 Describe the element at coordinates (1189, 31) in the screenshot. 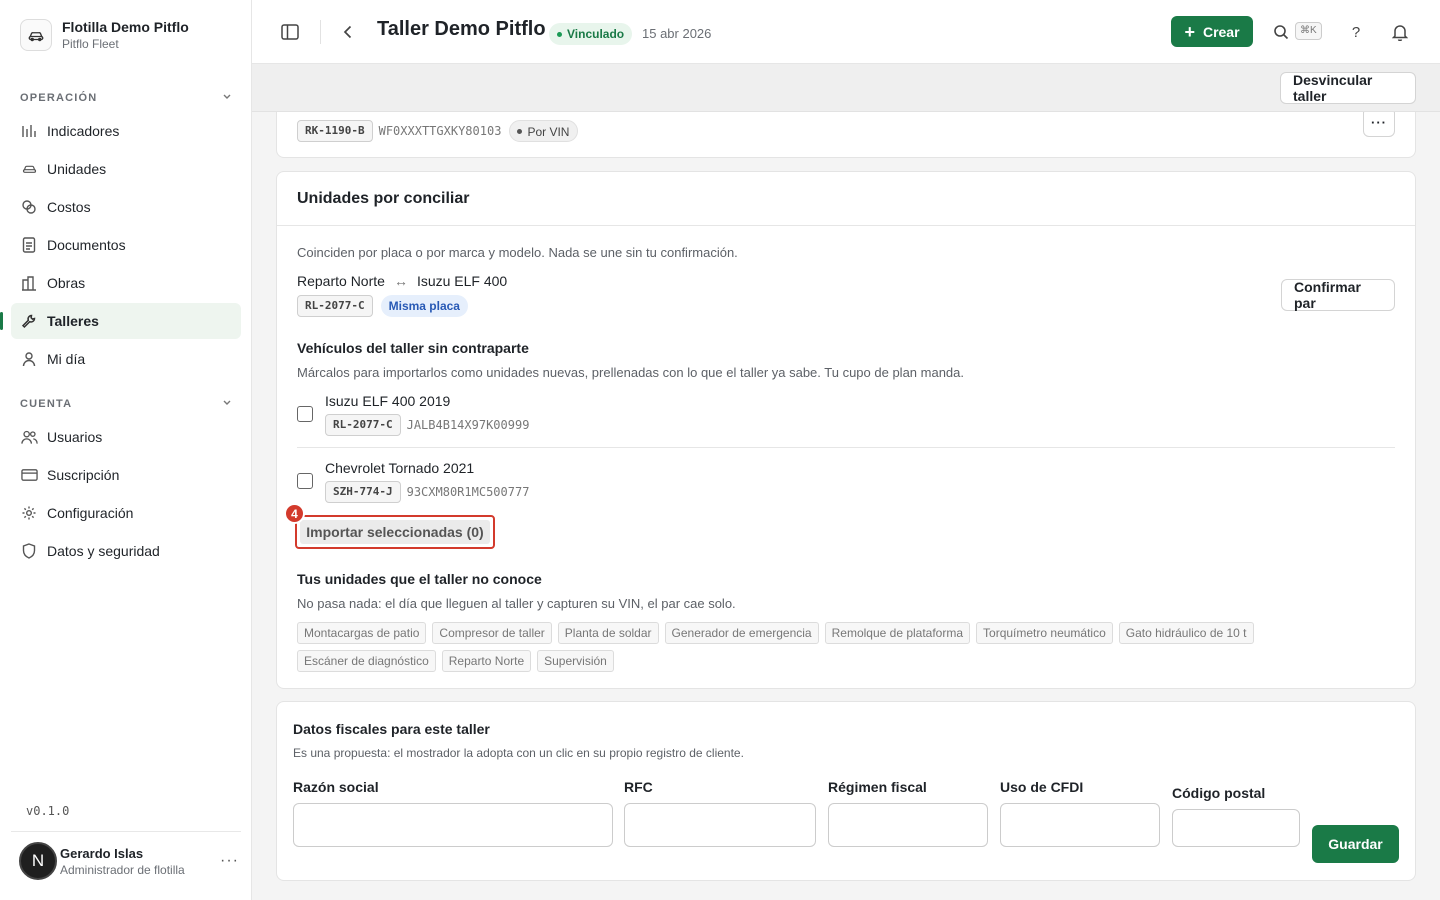

I see `plus-icon: +` at that location.